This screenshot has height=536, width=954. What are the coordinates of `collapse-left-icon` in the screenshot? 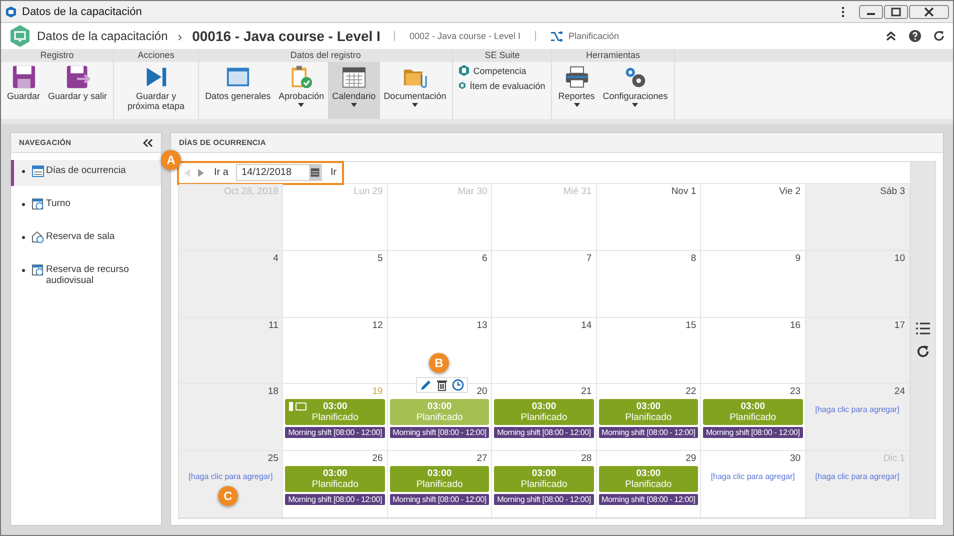 It's located at (148, 142).